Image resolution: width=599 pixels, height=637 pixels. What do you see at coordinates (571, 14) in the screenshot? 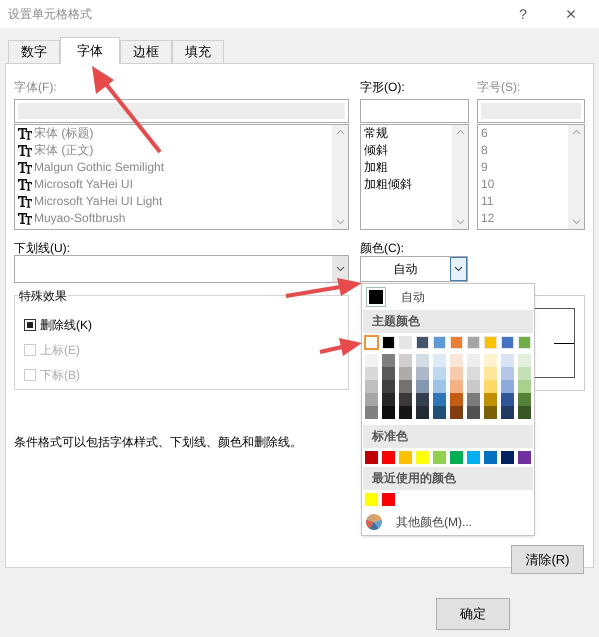
I see `close-button: ×` at bounding box center [571, 14].